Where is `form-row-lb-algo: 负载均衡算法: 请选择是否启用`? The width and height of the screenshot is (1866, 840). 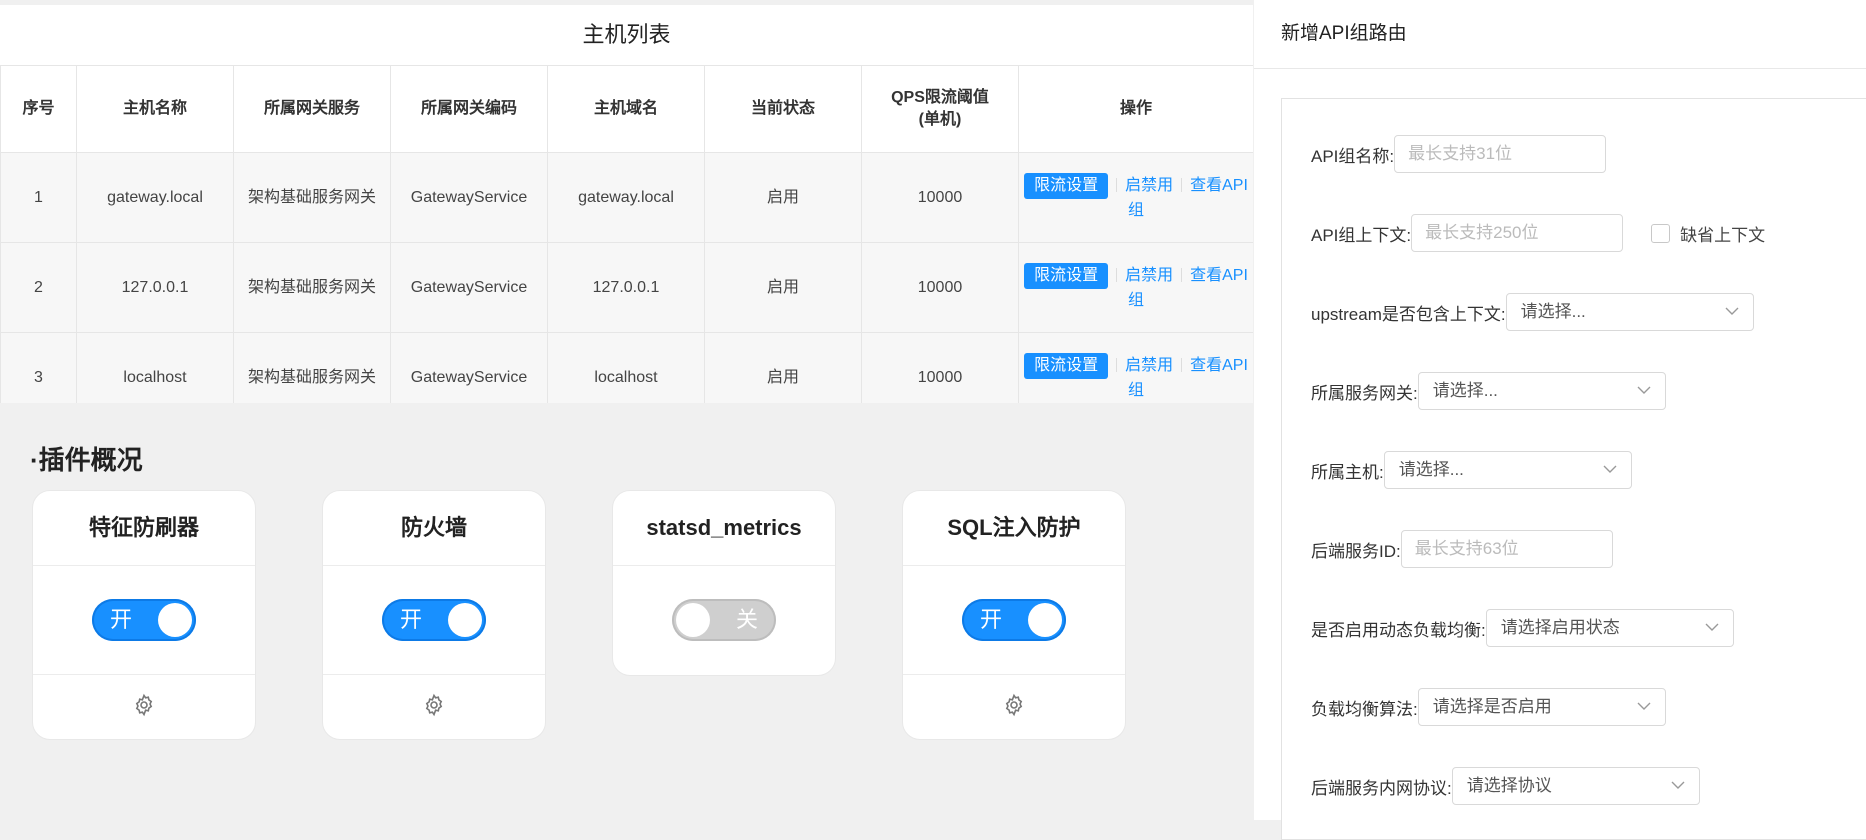 form-row-lb-algo: 负载均衡算法: 请选择是否启用 is located at coordinates (1474, 707).